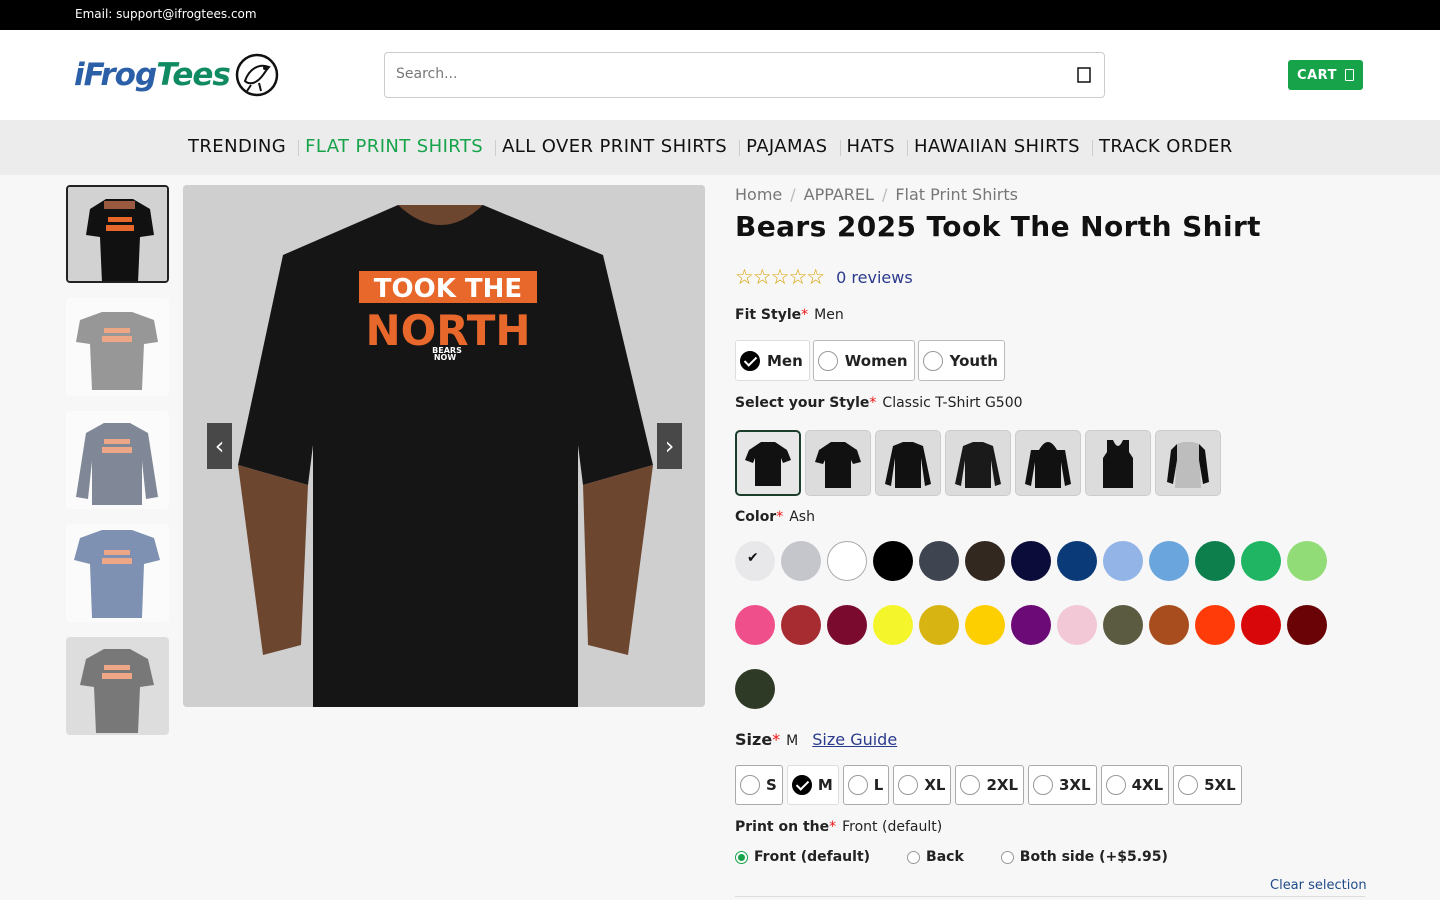 The width and height of the screenshot is (1440, 900). Describe the element at coordinates (789, 315) in the screenshot. I see `fit-style-label: Fit Style* Men` at that location.